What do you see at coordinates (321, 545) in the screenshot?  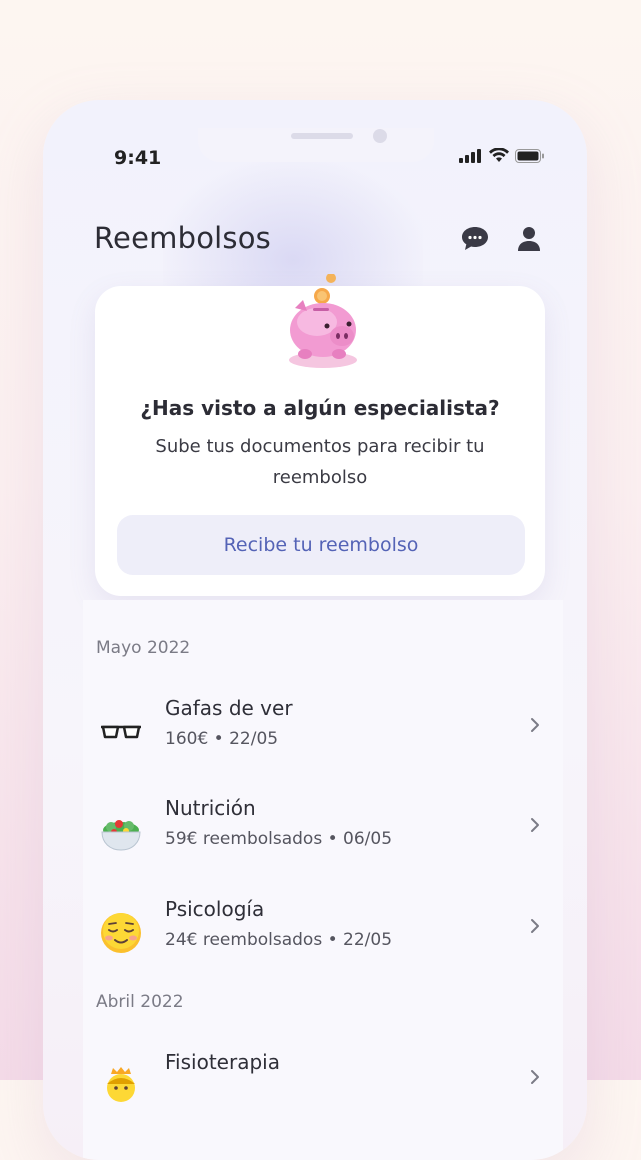 I see `receive-refund-button: Recibe tu reembolso` at bounding box center [321, 545].